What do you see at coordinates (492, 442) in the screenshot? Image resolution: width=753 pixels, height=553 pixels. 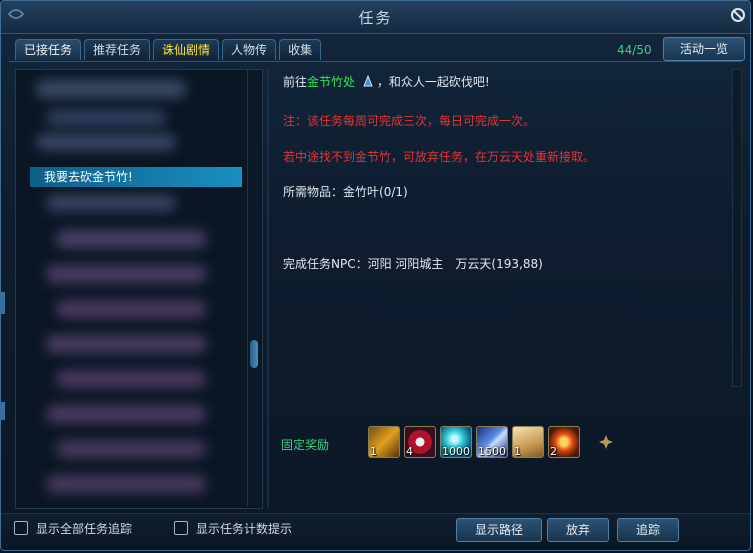 I see `blue-crystal-icon: 1500` at bounding box center [492, 442].